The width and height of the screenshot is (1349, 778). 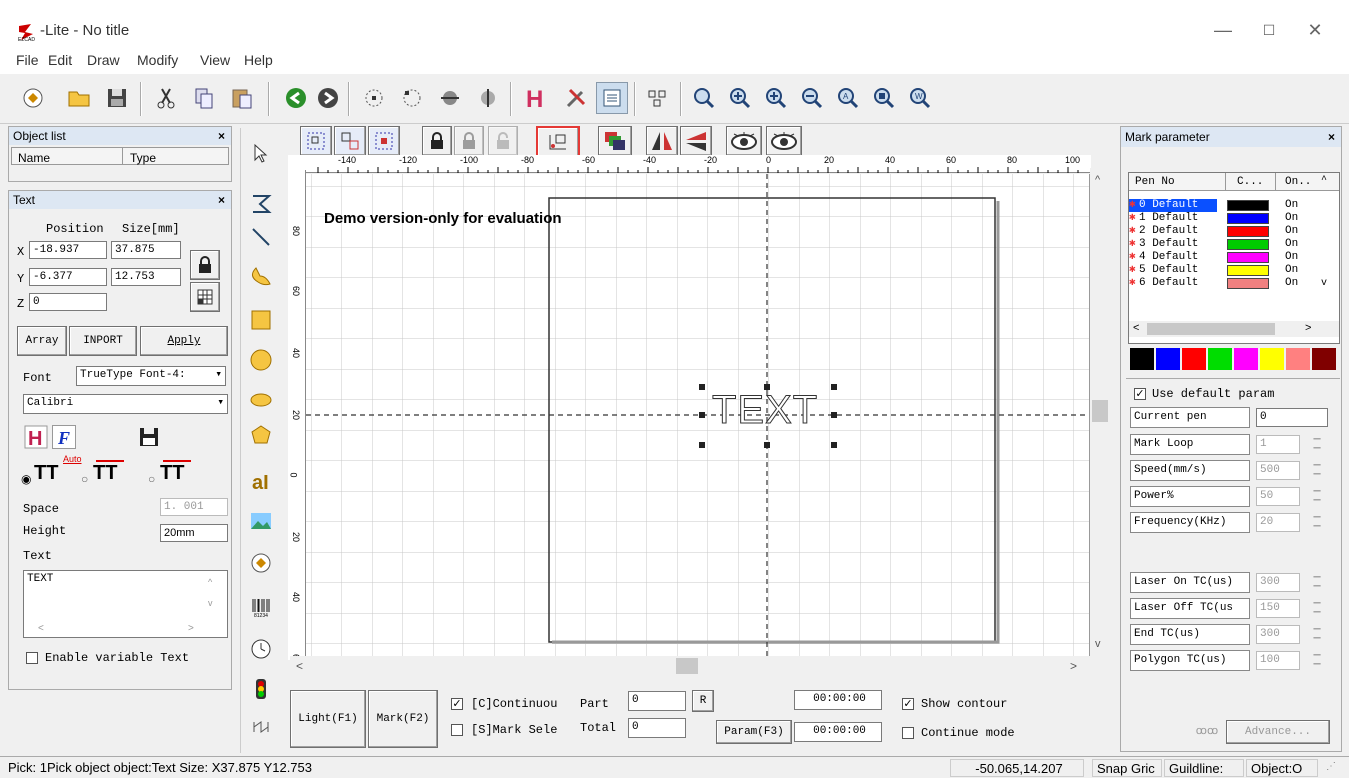 I want to click on mark-selected-checkbox, so click(x=457, y=730).